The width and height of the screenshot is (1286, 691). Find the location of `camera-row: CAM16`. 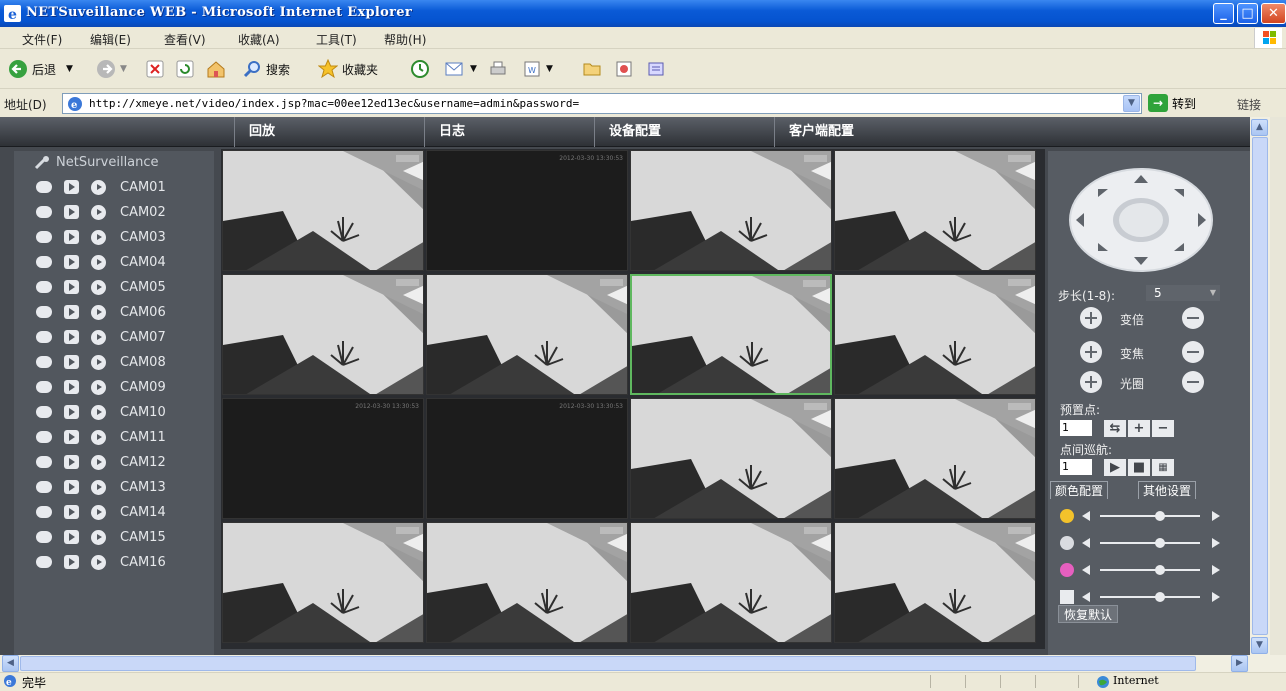

camera-row: CAM16 is located at coordinates (101, 562).